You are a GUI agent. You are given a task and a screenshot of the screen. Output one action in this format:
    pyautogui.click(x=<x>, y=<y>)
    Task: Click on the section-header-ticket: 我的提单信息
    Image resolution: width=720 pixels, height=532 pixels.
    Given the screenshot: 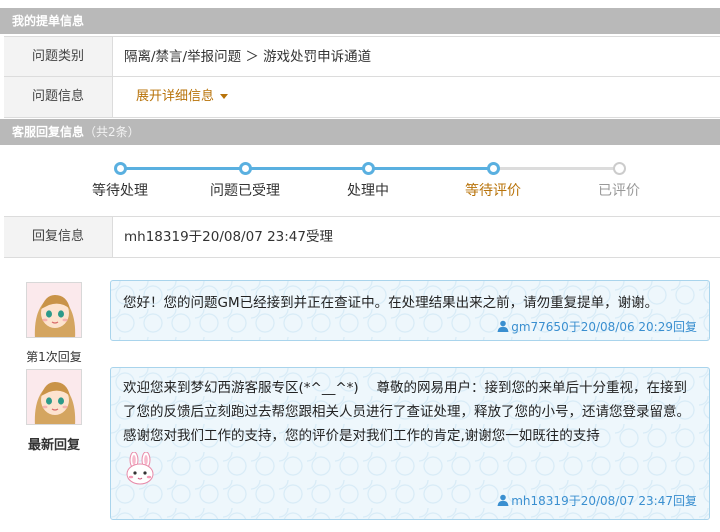 What is the action you would take?
    pyautogui.click(x=360, y=21)
    